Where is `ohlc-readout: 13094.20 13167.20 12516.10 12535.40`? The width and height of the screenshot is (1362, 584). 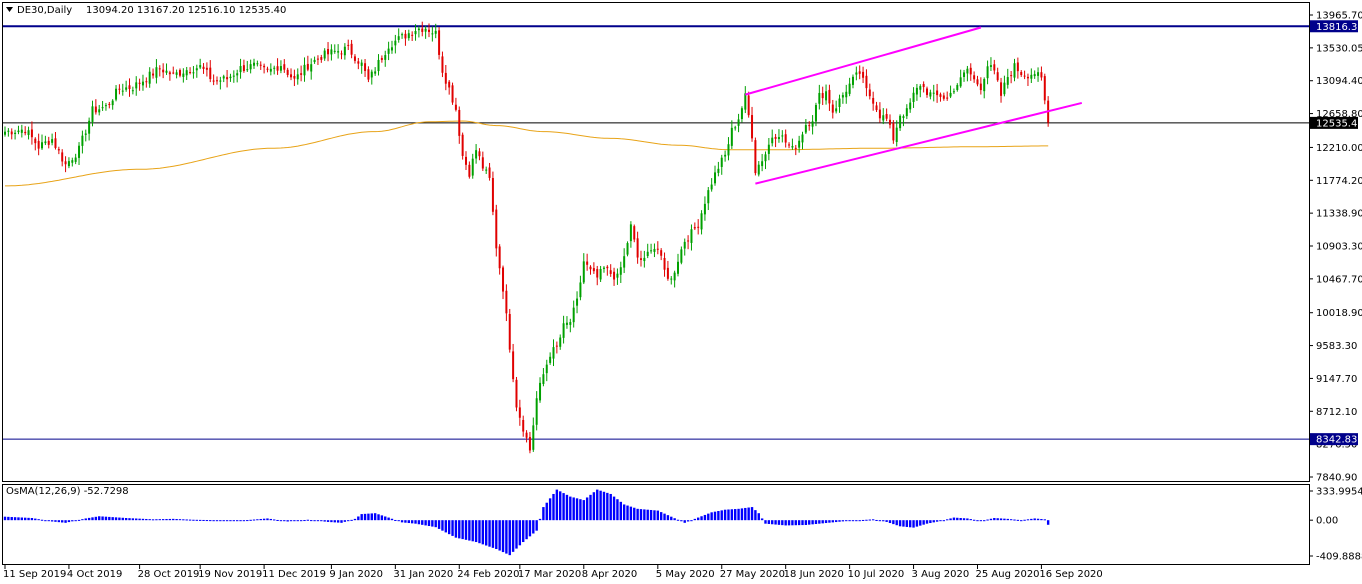 ohlc-readout: 13094.20 13167.20 12516.10 12535.40 is located at coordinates (186, 10).